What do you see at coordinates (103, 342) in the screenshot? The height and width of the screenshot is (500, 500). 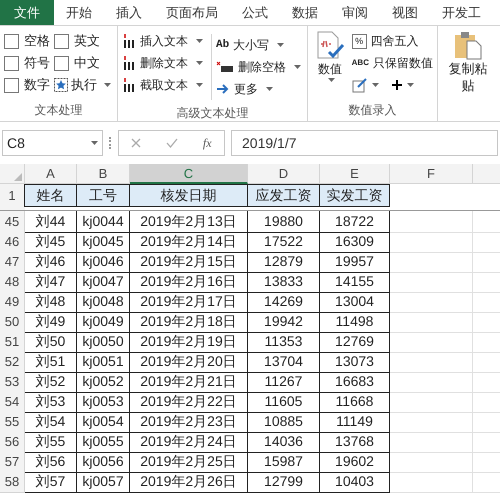 I see `table-cell: kj0050` at bounding box center [103, 342].